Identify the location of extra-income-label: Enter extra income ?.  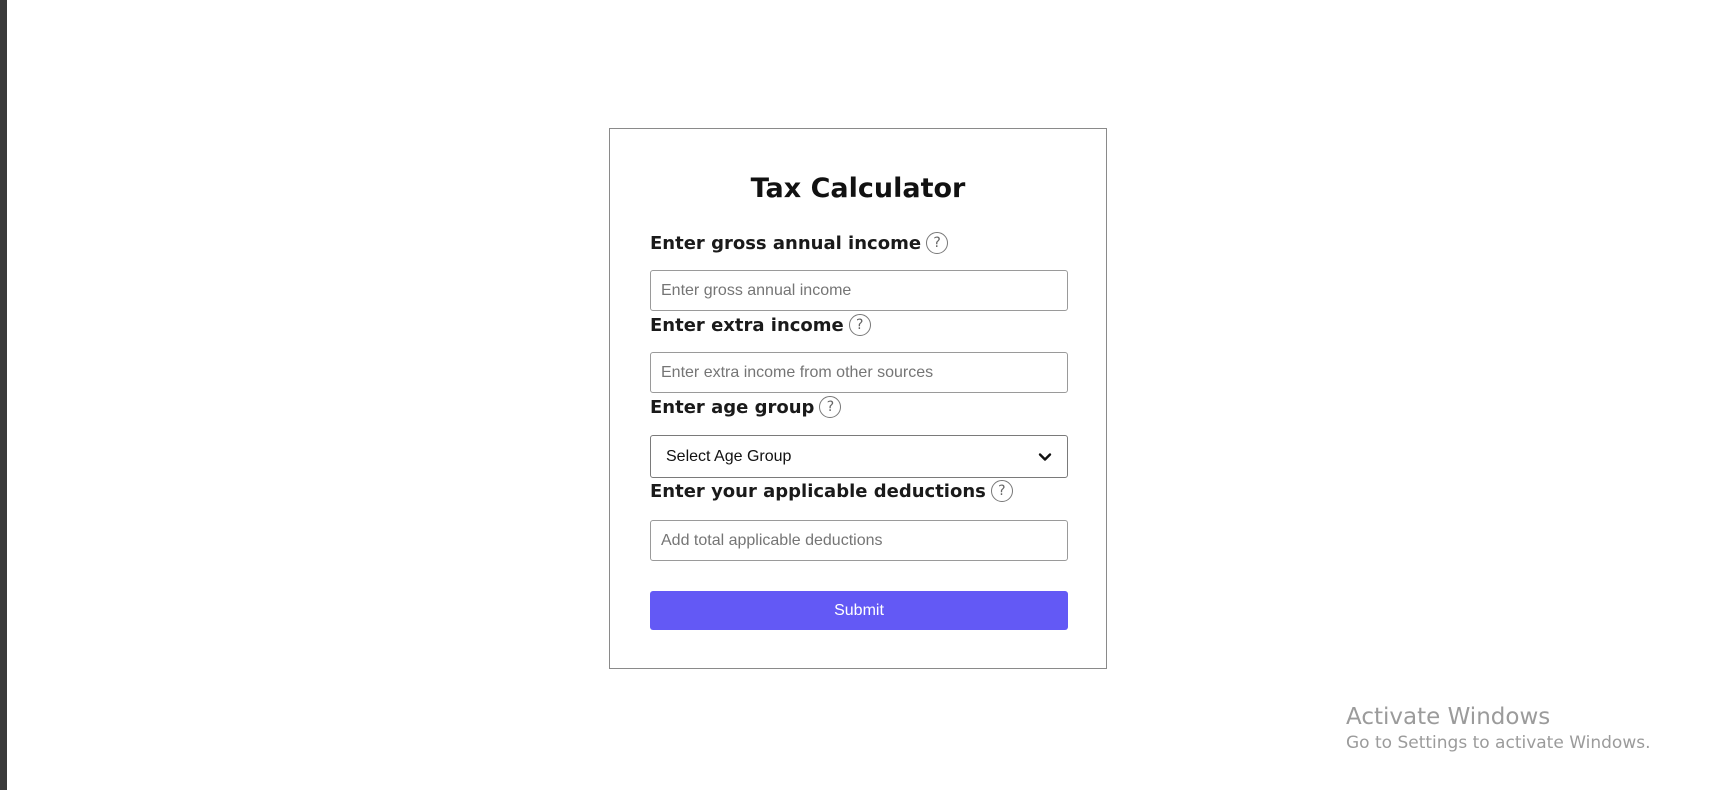
(760, 325).